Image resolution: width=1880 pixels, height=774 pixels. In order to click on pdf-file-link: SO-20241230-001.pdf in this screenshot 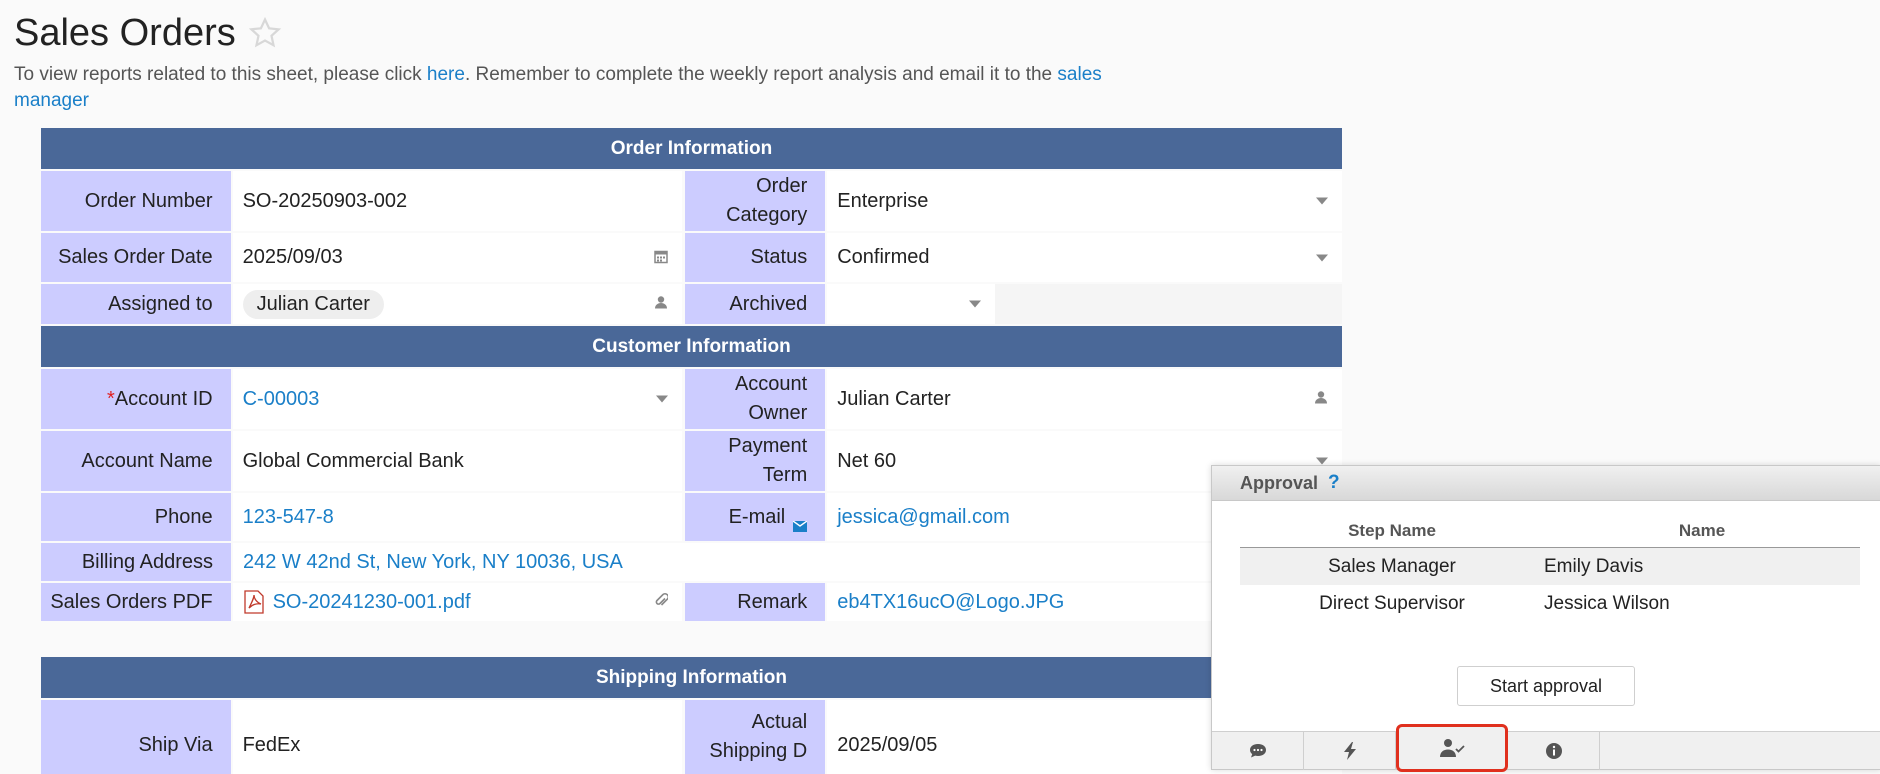, I will do `click(372, 602)`.